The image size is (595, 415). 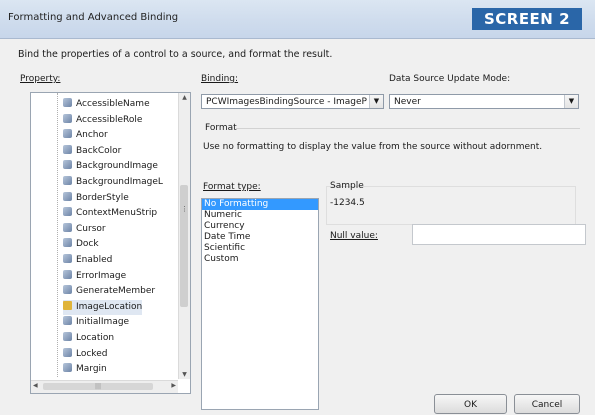 What do you see at coordinates (347, 203) in the screenshot?
I see `sample-value: -1234.5` at bounding box center [347, 203].